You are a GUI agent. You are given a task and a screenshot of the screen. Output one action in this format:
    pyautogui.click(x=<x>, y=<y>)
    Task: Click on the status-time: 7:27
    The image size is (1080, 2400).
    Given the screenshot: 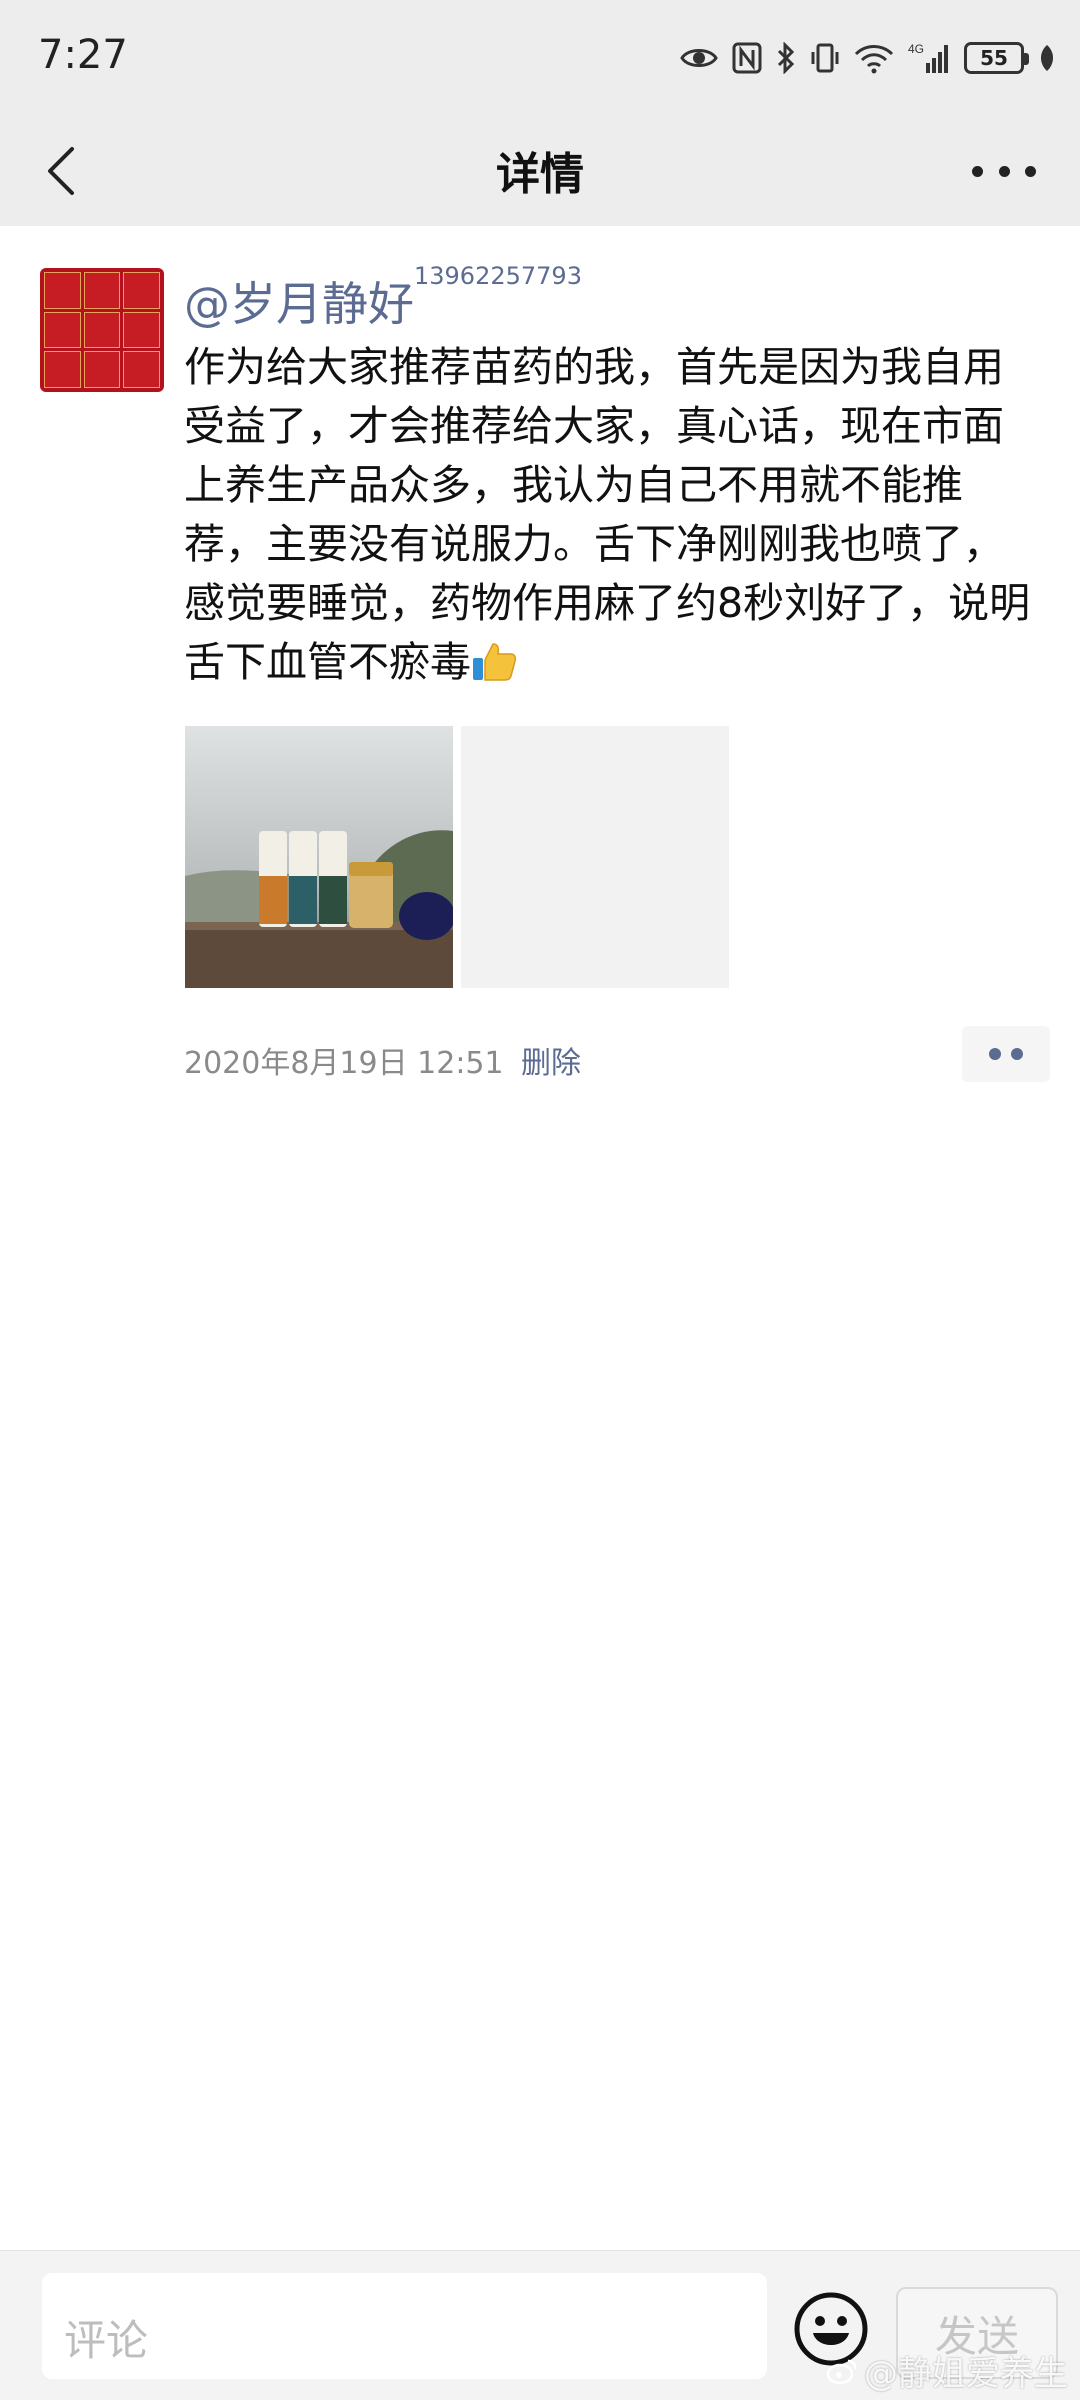 What is the action you would take?
    pyautogui.click(x=83, y=55)
    